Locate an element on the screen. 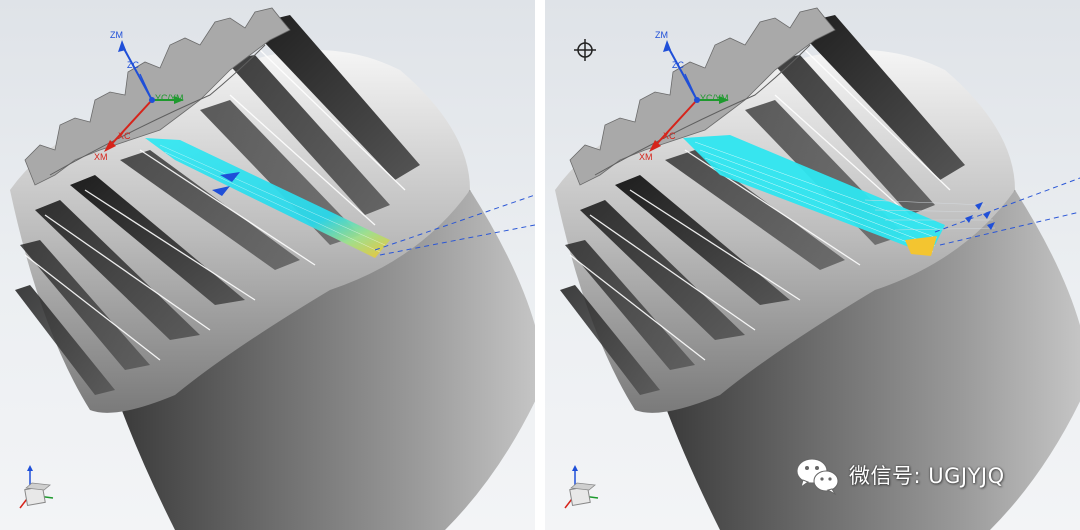 The image size is (1080, 530). watermark-text: 微信号: UGJYJQ is located at coordinates (927, 476).